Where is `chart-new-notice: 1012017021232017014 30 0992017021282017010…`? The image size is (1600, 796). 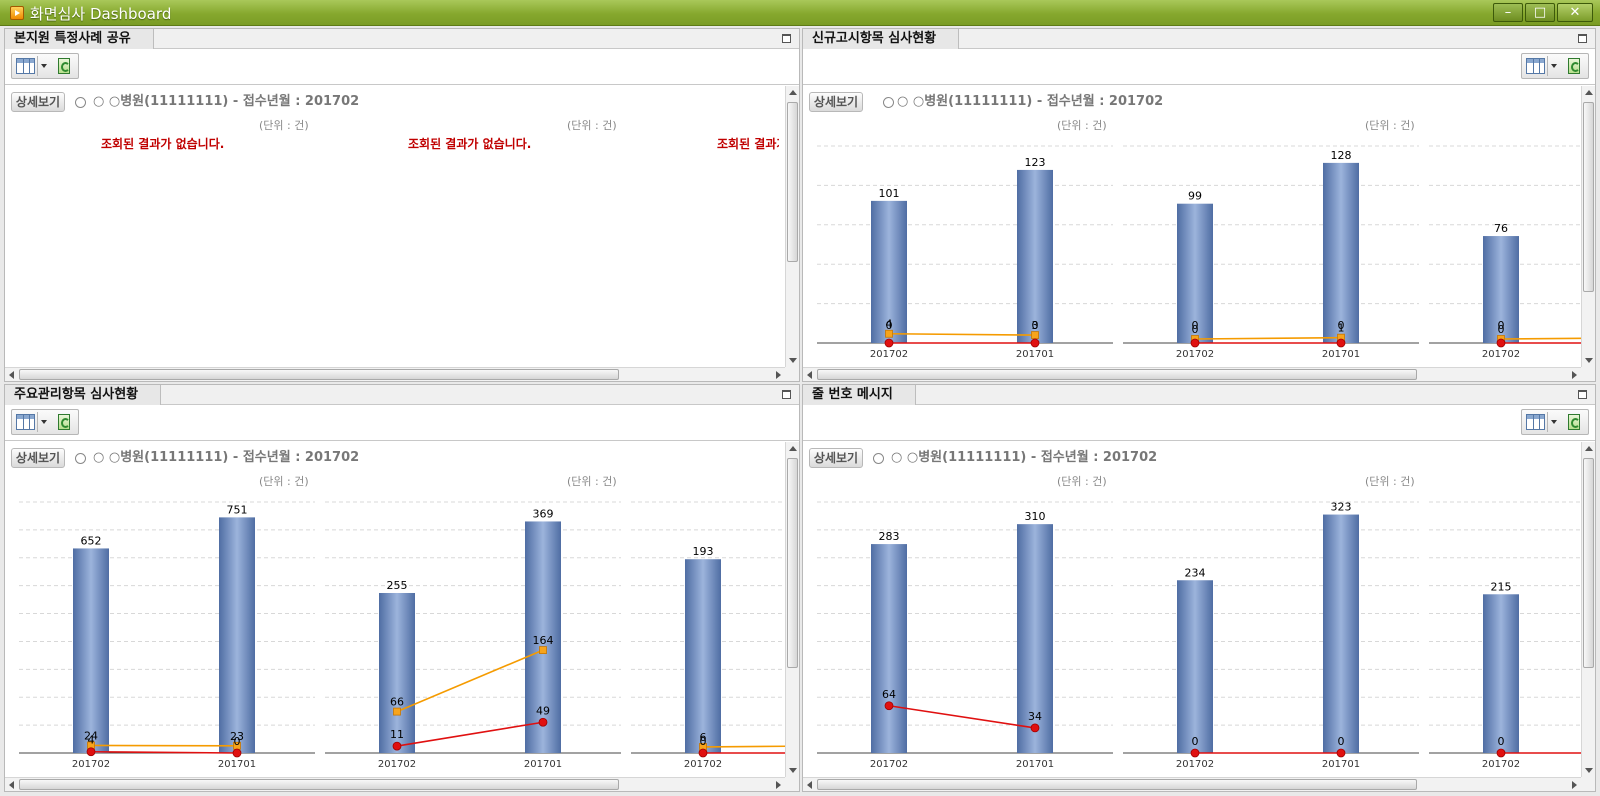
chart-new-notice: 1012017021232017014 30 0992017021282017010… is located at coordinates (1200, 252).